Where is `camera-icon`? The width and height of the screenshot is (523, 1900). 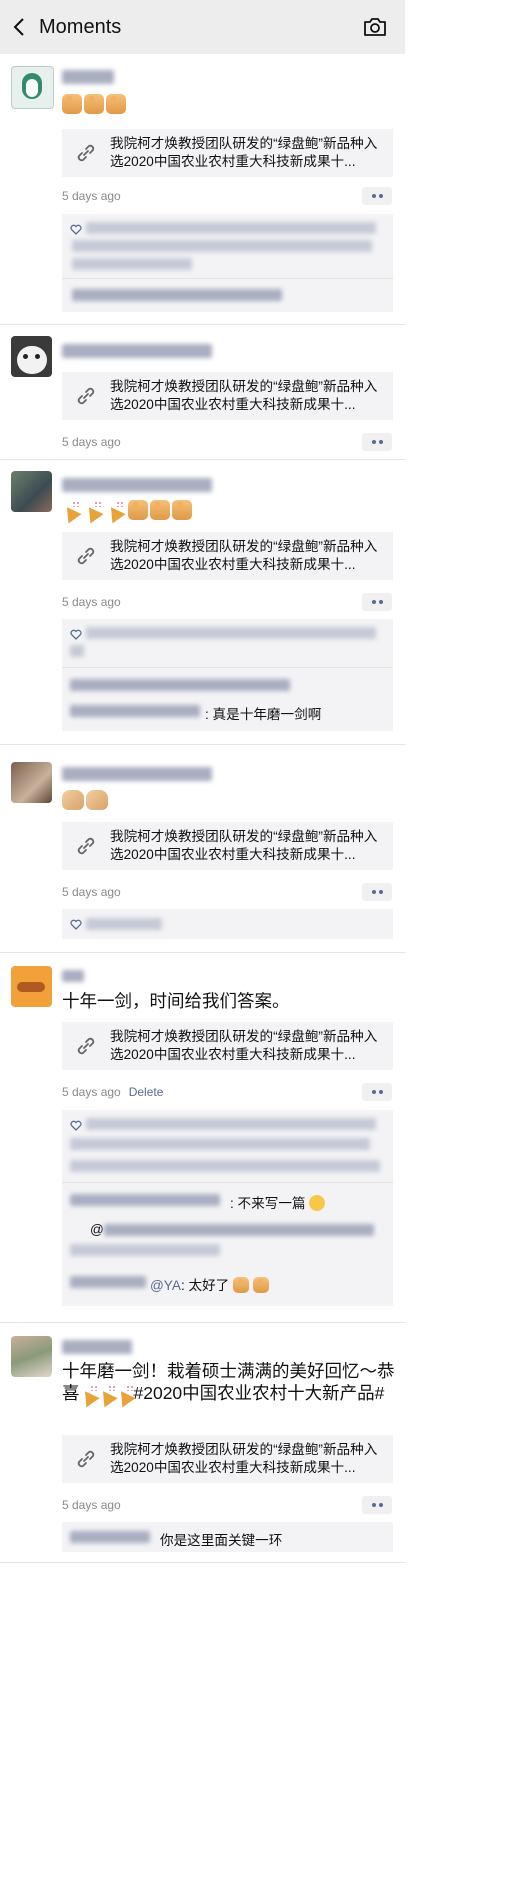
camera-icon is located at coordinates (375, 27).